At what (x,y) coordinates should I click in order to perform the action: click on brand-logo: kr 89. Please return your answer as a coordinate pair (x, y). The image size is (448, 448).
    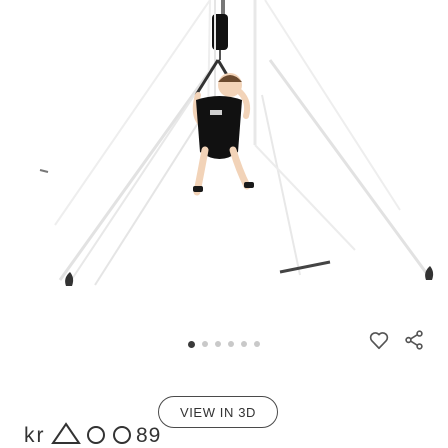
    Looking at the image, I should click on (92, 434).